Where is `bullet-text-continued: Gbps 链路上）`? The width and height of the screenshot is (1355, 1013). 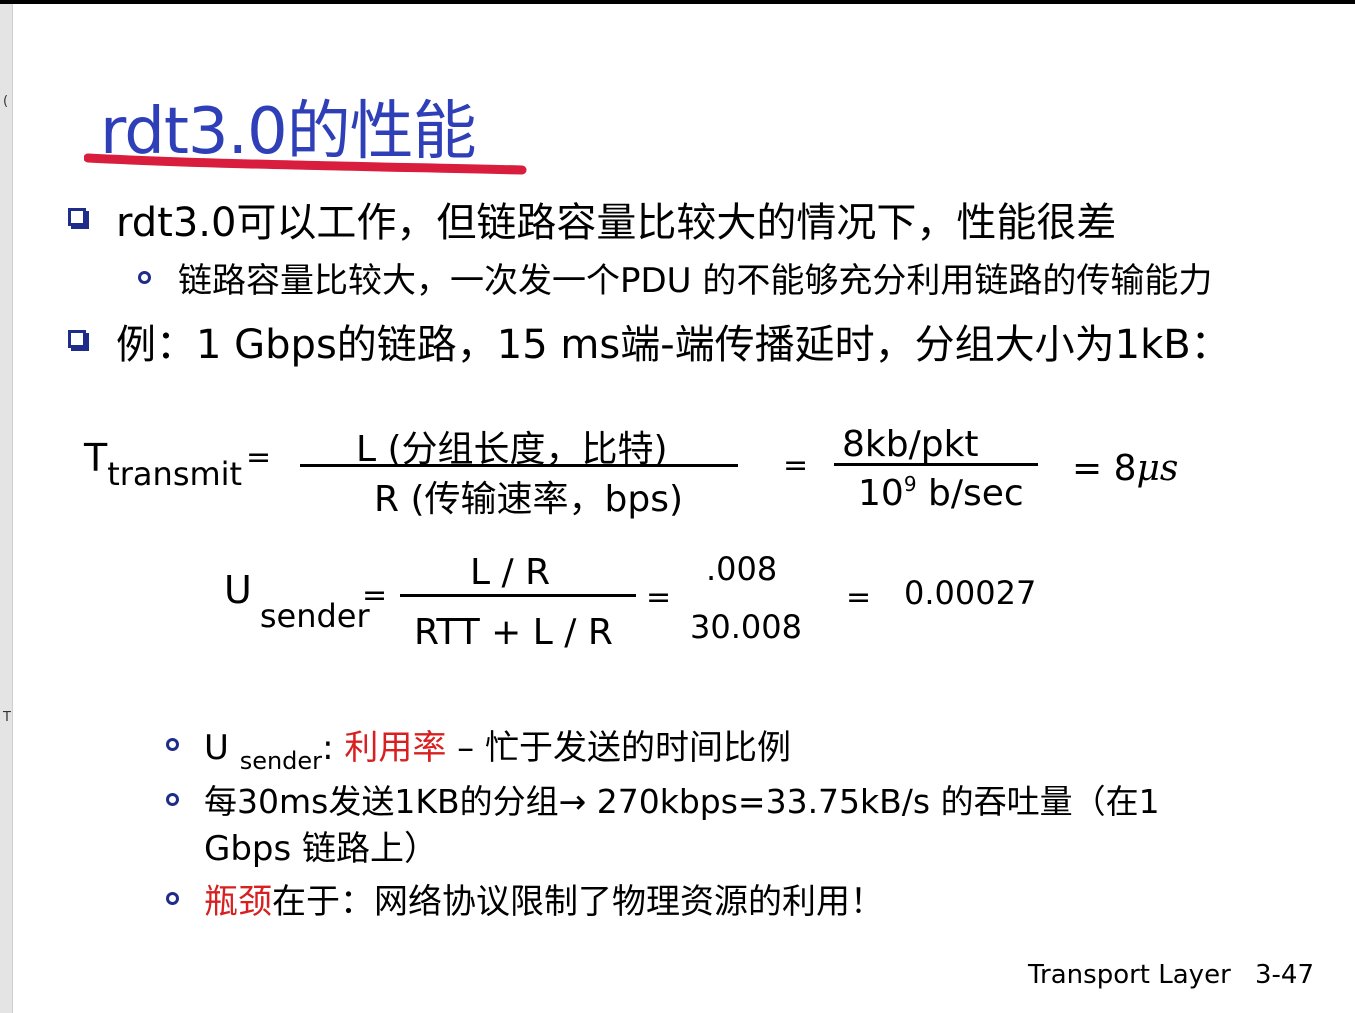 bullet-text-continued: Gbps 链路上） is located at coordinates (321, 849).